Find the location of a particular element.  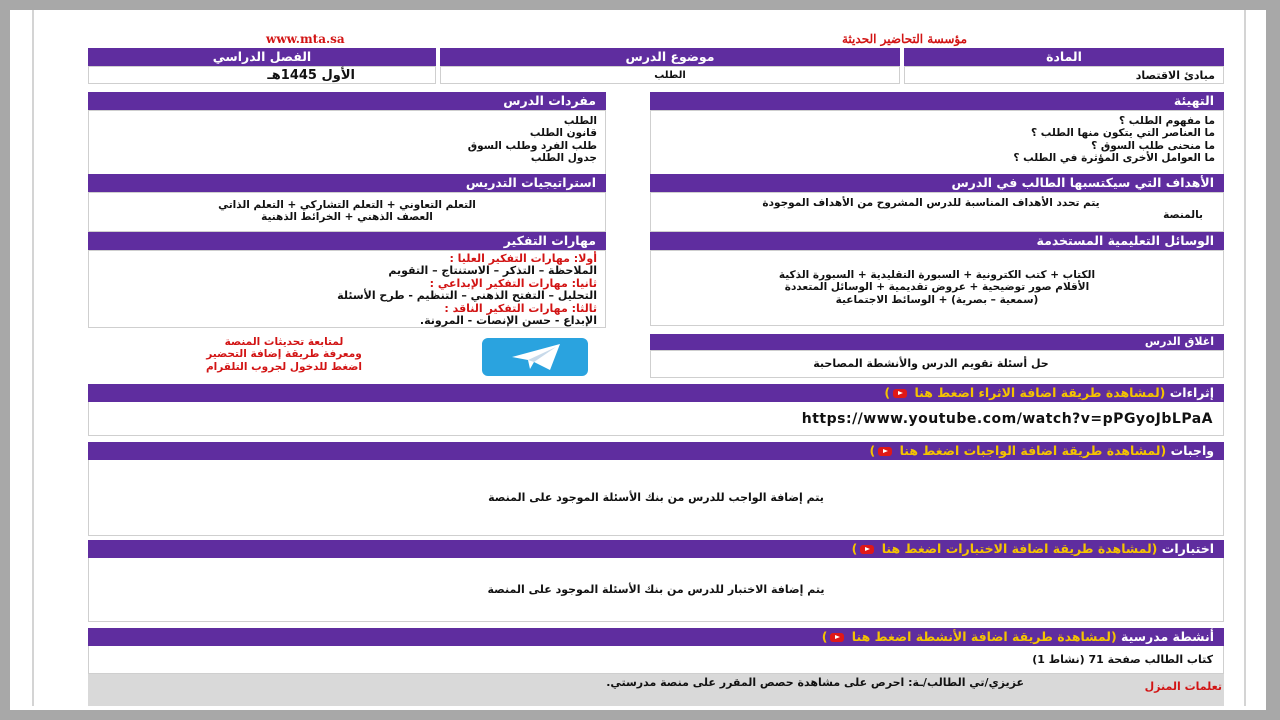

topic-value: الطلب is located at coordinates (670, 75).